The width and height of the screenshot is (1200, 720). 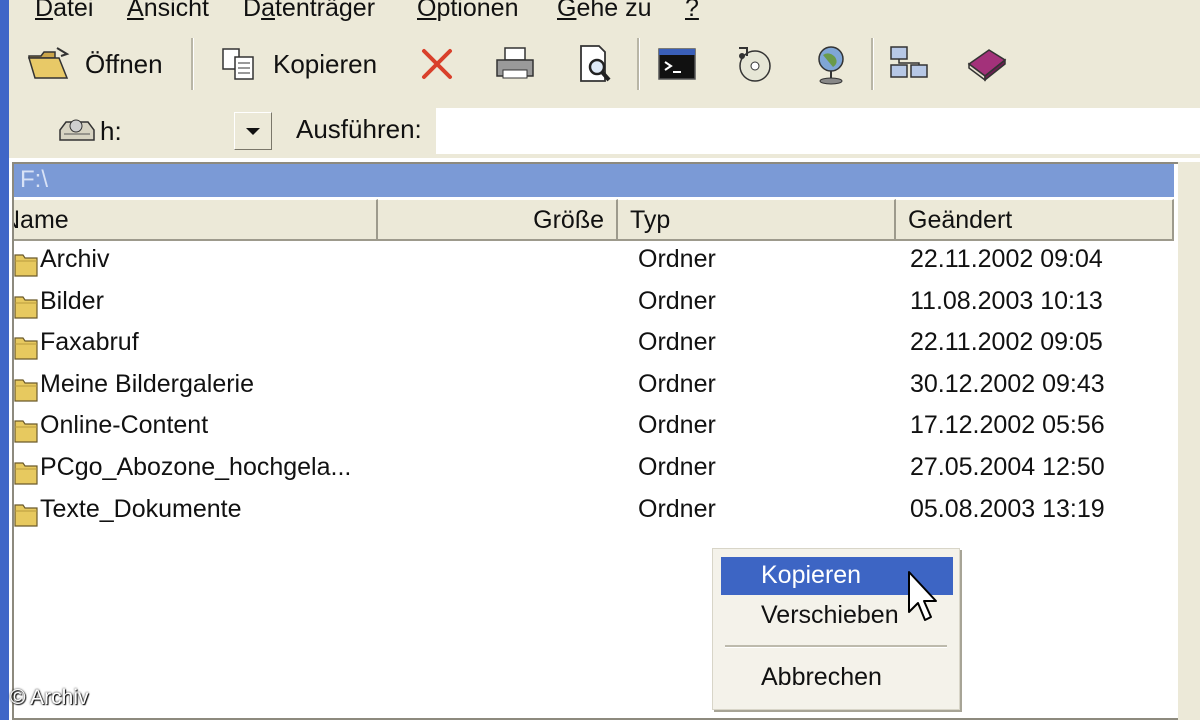 I want to click on file-name: Archiv, so click(x=75, y=259).